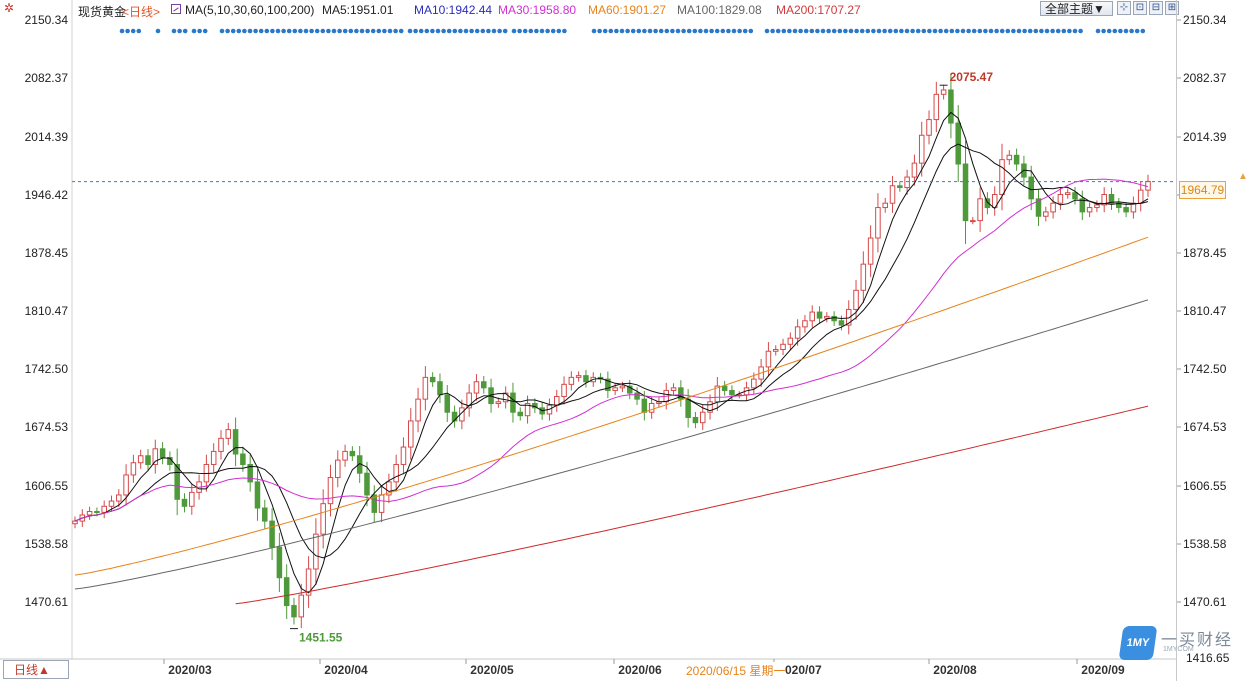 Image resolution: width=1250 pixels, height=681 pixels. I want to click on y-tick-label-left: 1470.61, so click(47, 602).